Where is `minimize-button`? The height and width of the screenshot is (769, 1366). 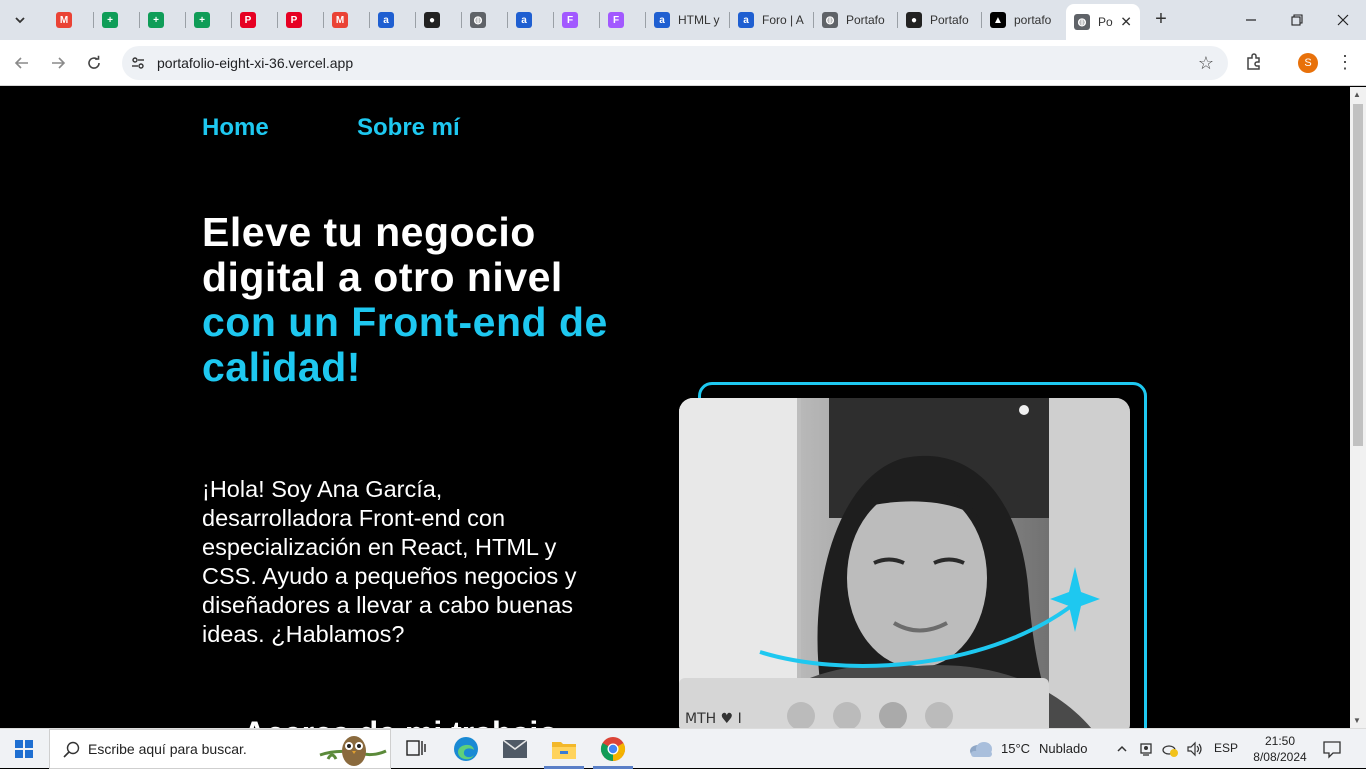 minimize-button is located at coordinates (1251, 20).